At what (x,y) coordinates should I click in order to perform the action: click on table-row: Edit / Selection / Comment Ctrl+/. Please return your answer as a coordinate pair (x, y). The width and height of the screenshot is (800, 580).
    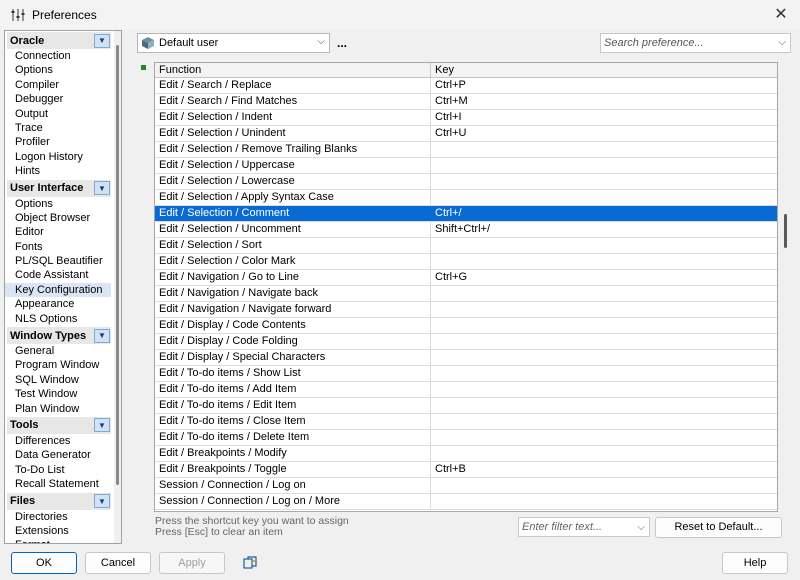
    Looking at the image, I should click on (466, 214).